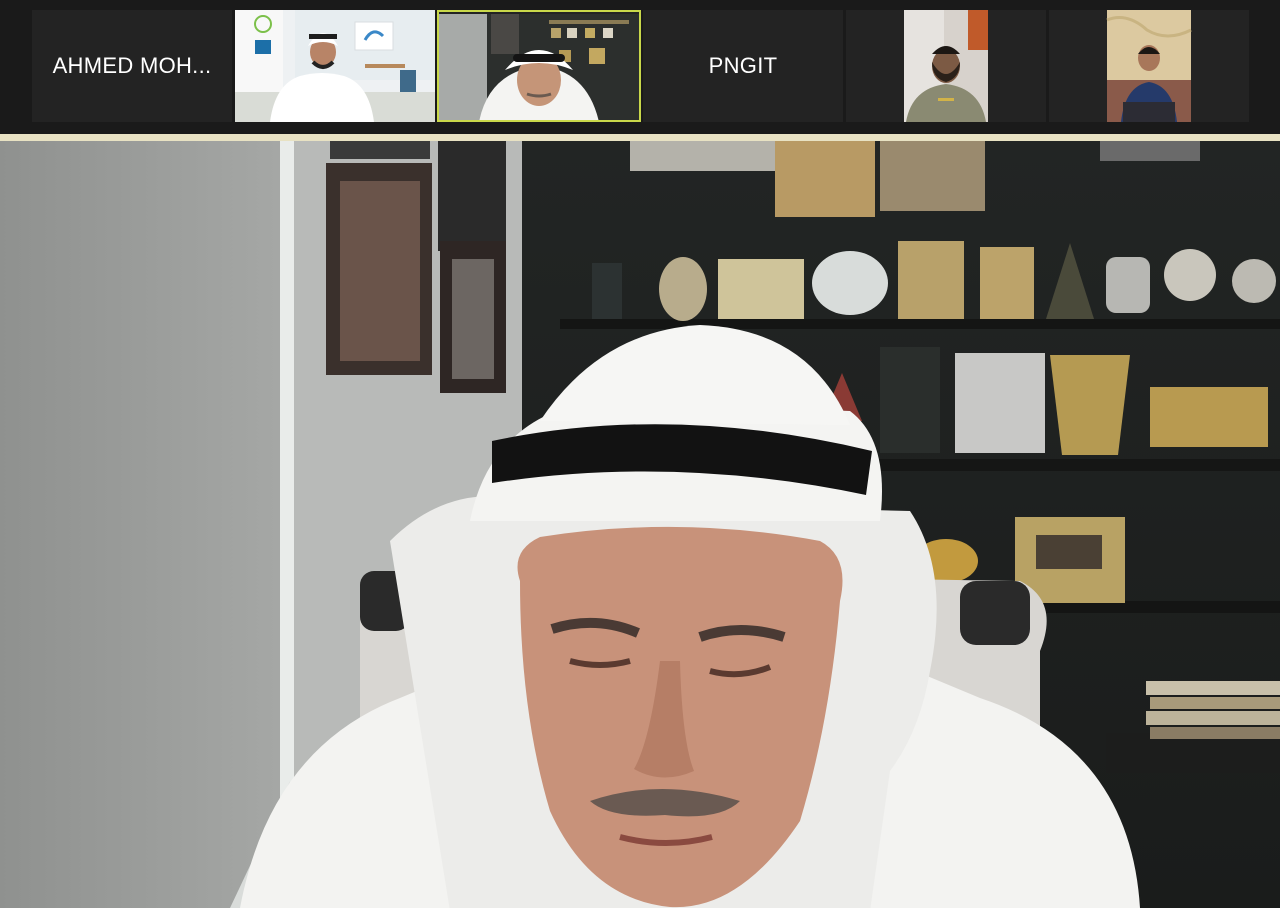  I want to click on gallery-strip: AHMED MOH... PNGIT, so click(640, 67).